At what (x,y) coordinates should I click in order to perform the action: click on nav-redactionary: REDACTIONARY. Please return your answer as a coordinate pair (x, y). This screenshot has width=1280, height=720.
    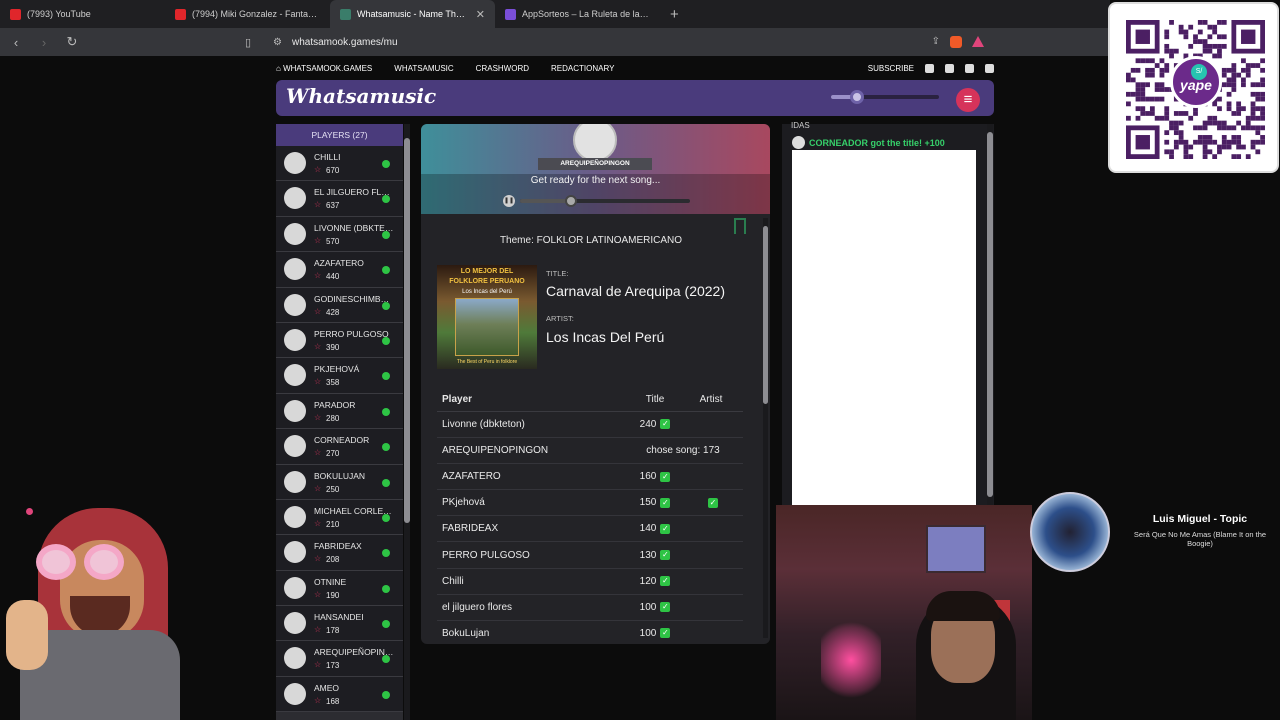
    Looking at the image, I should click on (582, 68).